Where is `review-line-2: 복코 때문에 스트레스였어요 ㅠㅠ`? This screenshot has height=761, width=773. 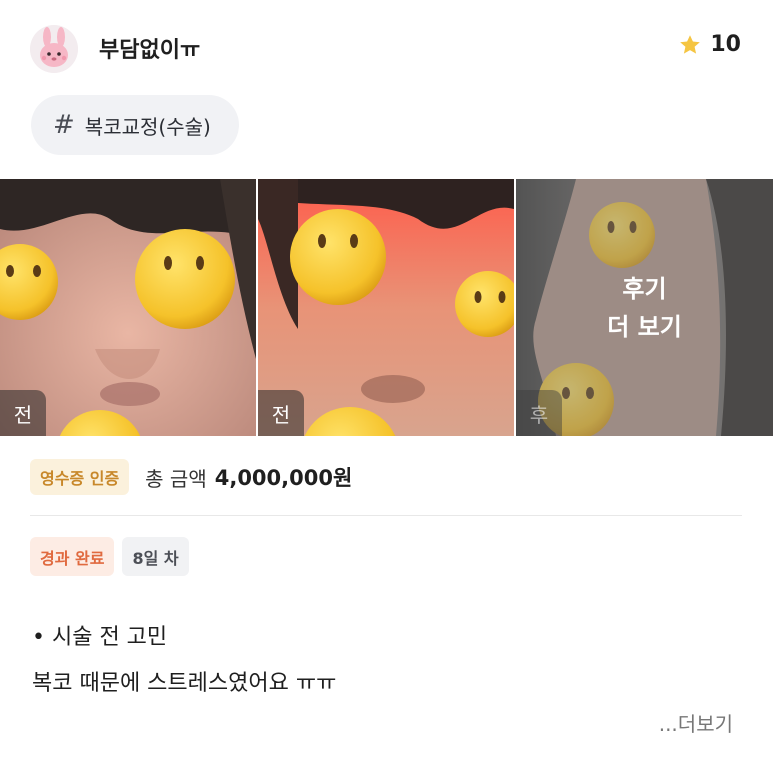 review-line-2: 복코 때문에 스트레스였어요 ㅠㅠ is located at coordinates (184, 683).